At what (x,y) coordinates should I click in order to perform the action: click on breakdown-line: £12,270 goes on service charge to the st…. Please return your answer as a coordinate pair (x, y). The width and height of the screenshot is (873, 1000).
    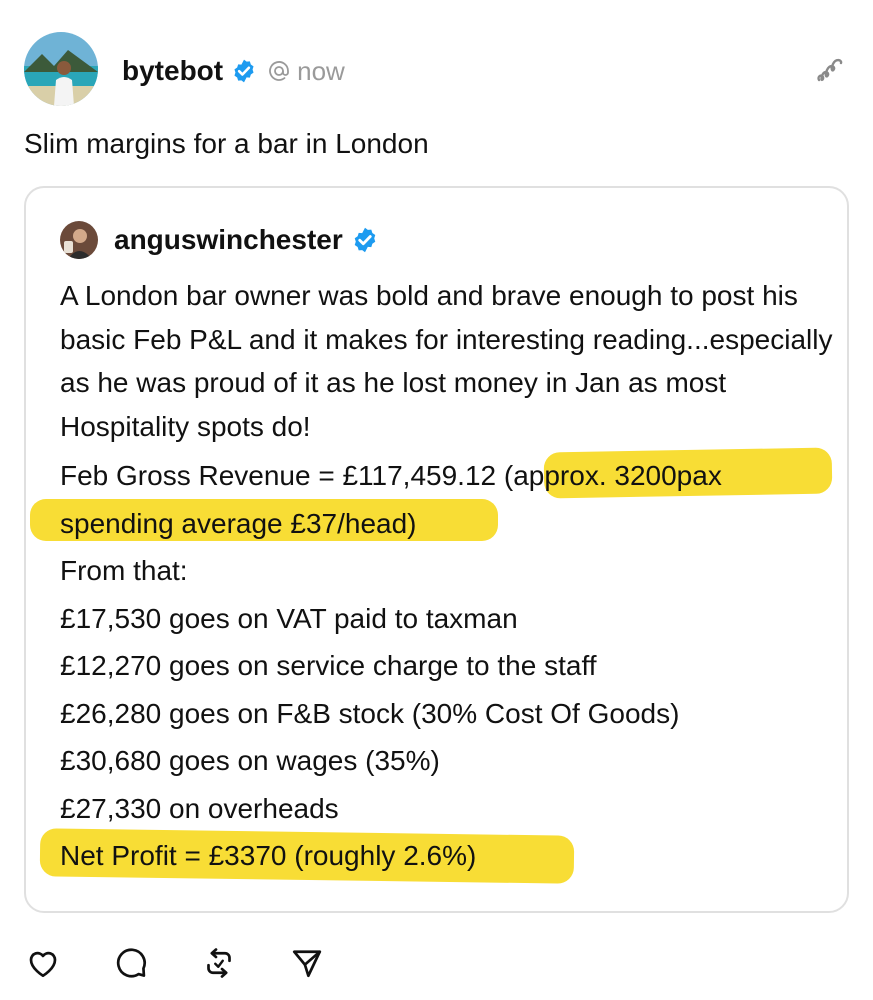
    Looking at the image, I should click on (328, 665).